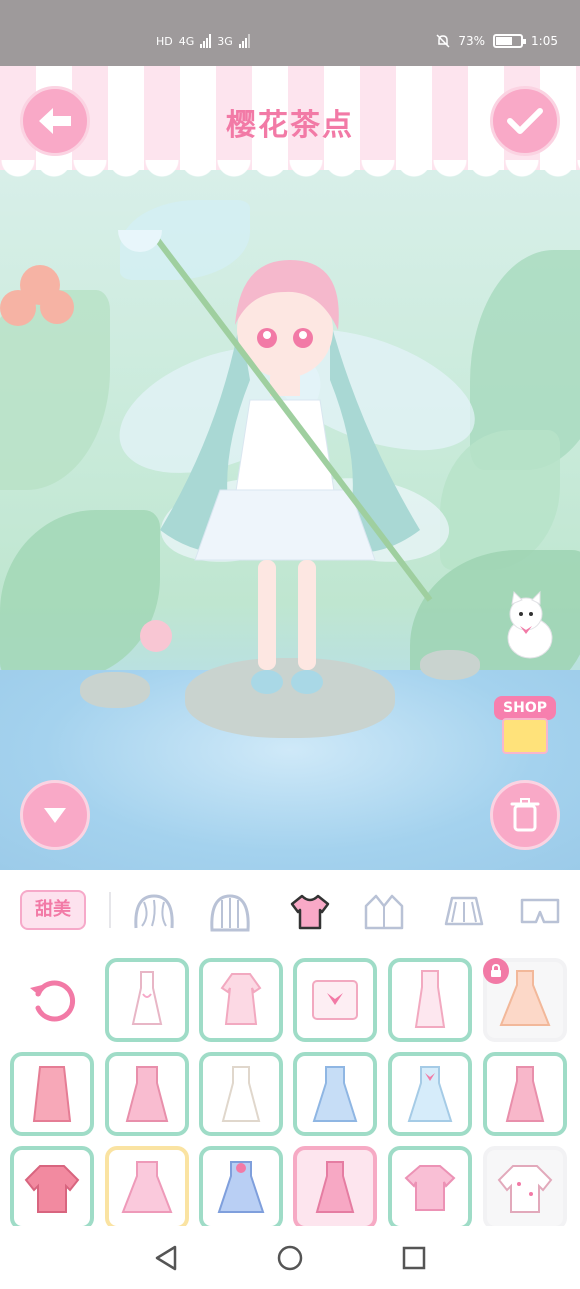  What do you see at coordinates (472, 41) in the screenshot?
I see `battery-percent: 73%` at bounding box center [472, 41].